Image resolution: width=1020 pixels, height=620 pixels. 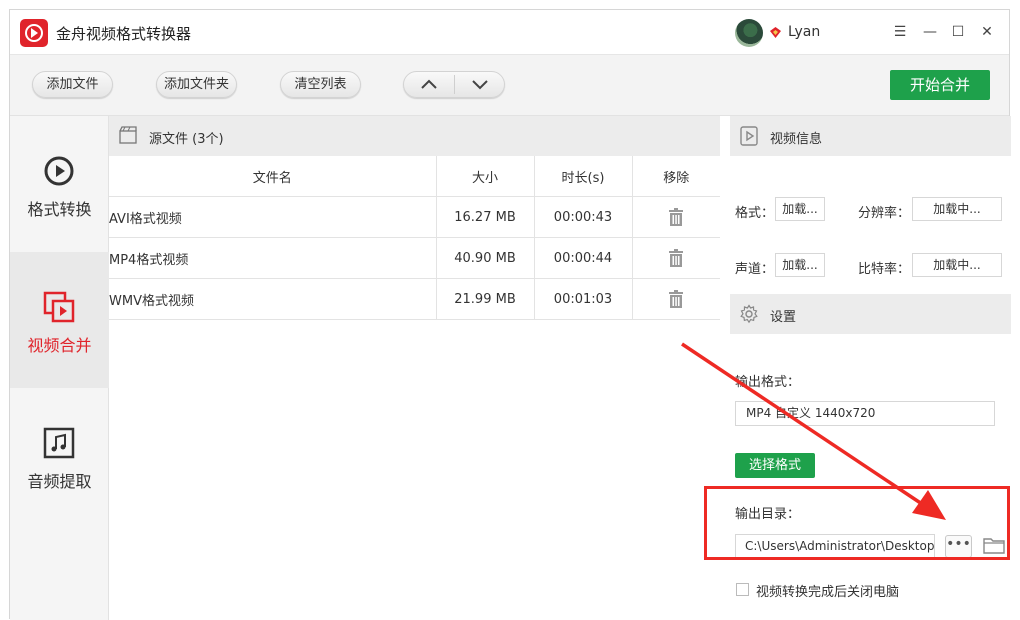 I want to click on maximize-button: ☐, so click(x=958, y=32).